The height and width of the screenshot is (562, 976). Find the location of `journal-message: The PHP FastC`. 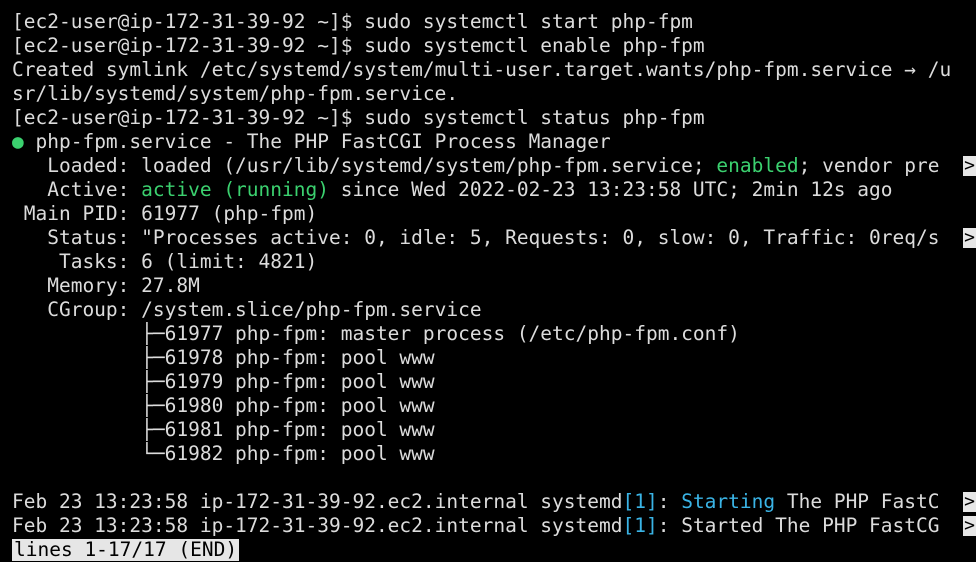

journal-message: The PHP FastC is located at coordinates (857, 501).